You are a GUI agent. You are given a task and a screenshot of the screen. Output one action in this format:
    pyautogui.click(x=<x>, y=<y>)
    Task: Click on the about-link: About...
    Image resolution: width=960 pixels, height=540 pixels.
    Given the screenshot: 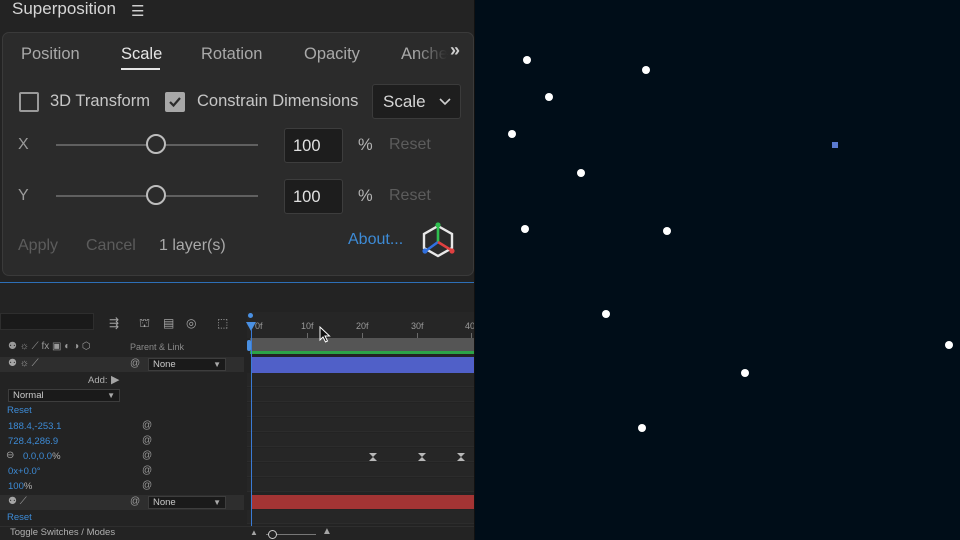 What is the action you would take?
    pyautogui.click(x=375, y=240)
    